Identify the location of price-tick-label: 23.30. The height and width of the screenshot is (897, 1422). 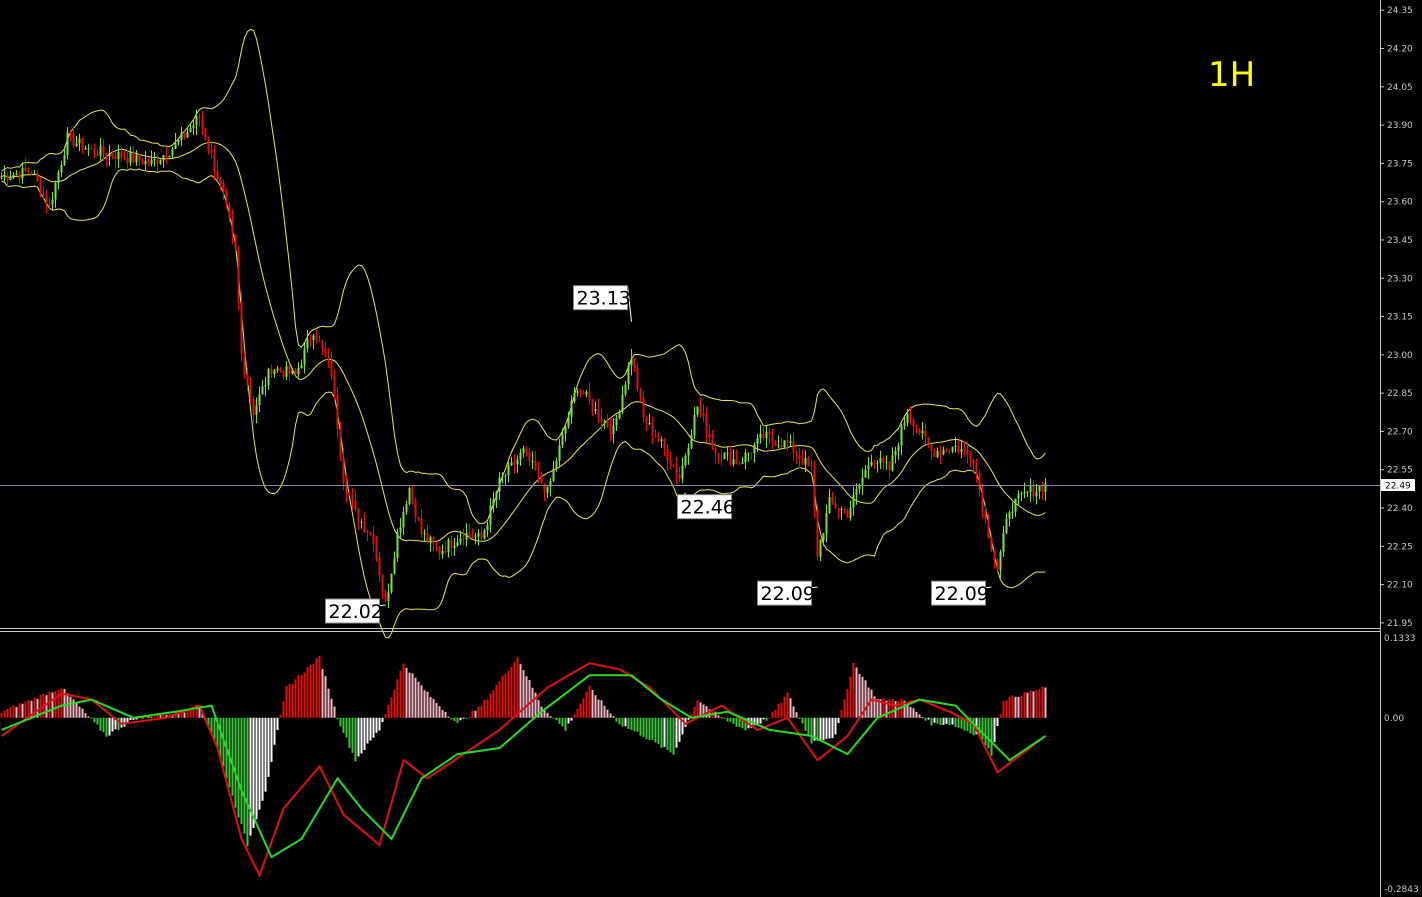
(1400, 279).